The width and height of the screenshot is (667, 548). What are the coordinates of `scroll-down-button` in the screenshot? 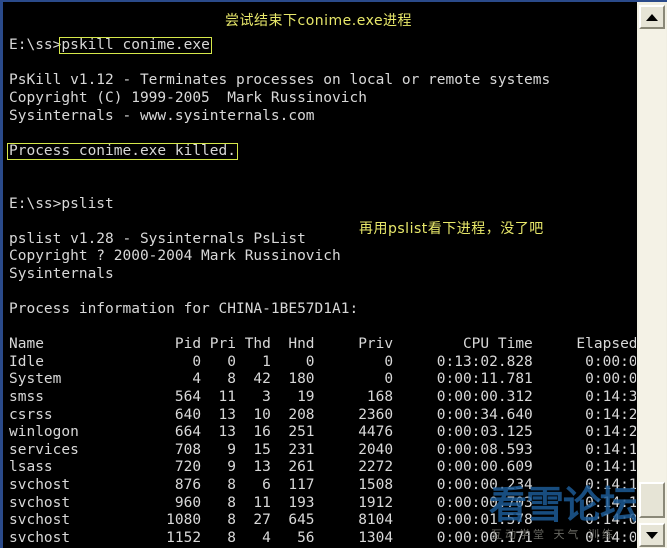 It's located at (652, 535).